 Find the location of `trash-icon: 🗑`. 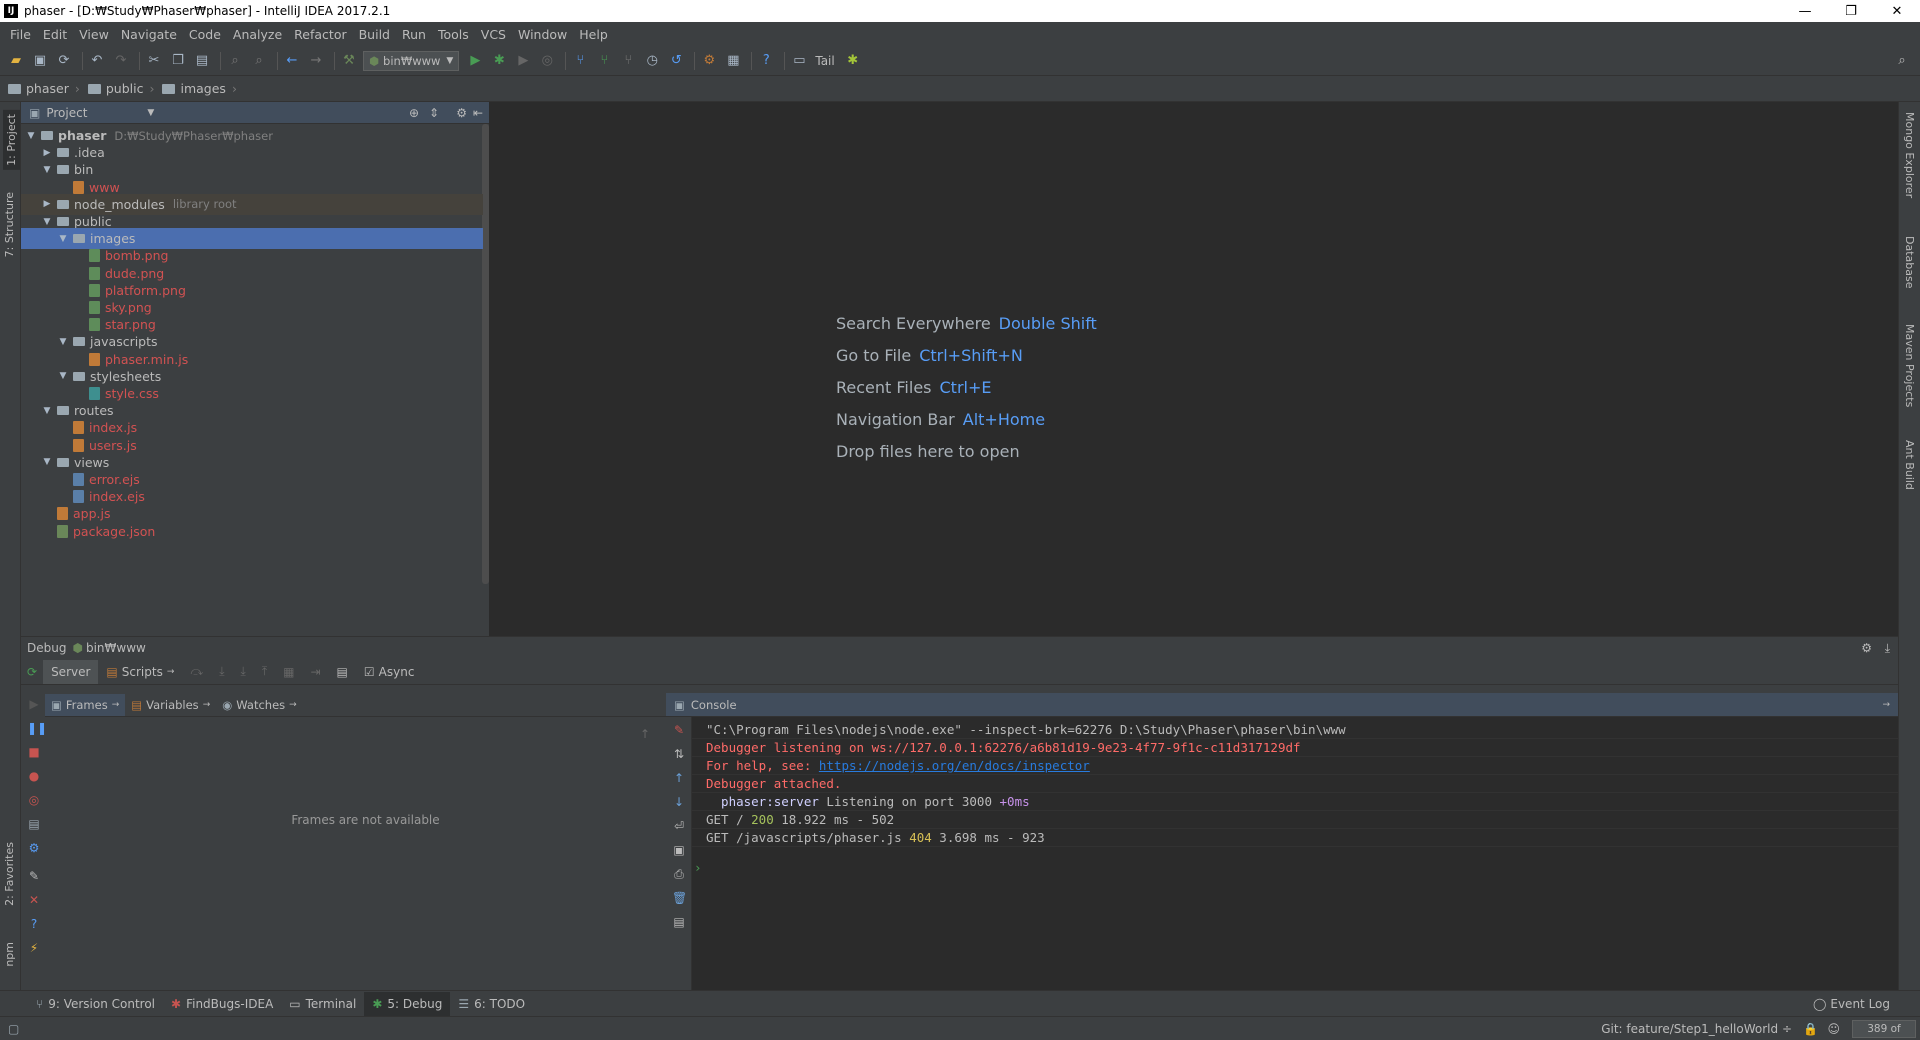

trash-icon: 🗑 is located at coordinates (679, 898).